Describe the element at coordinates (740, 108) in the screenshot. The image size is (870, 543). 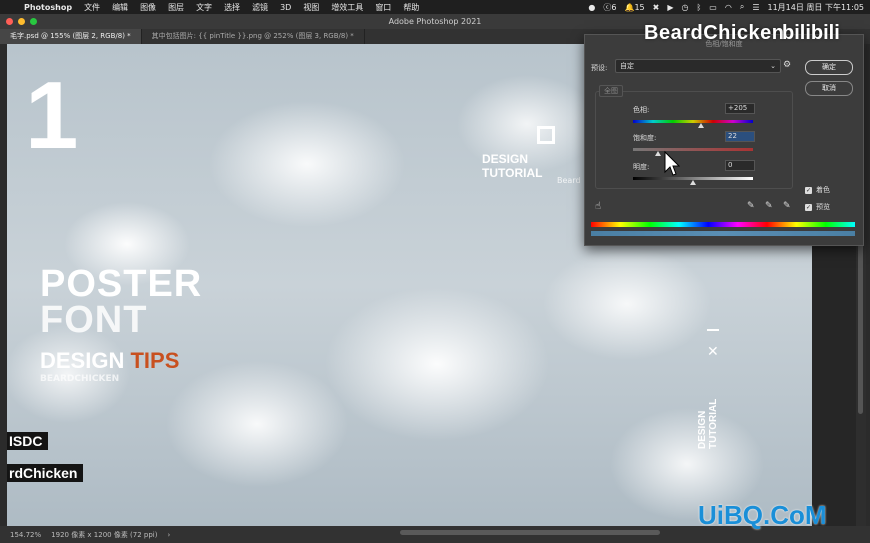
I see `hue-value-field: +205` at that location.